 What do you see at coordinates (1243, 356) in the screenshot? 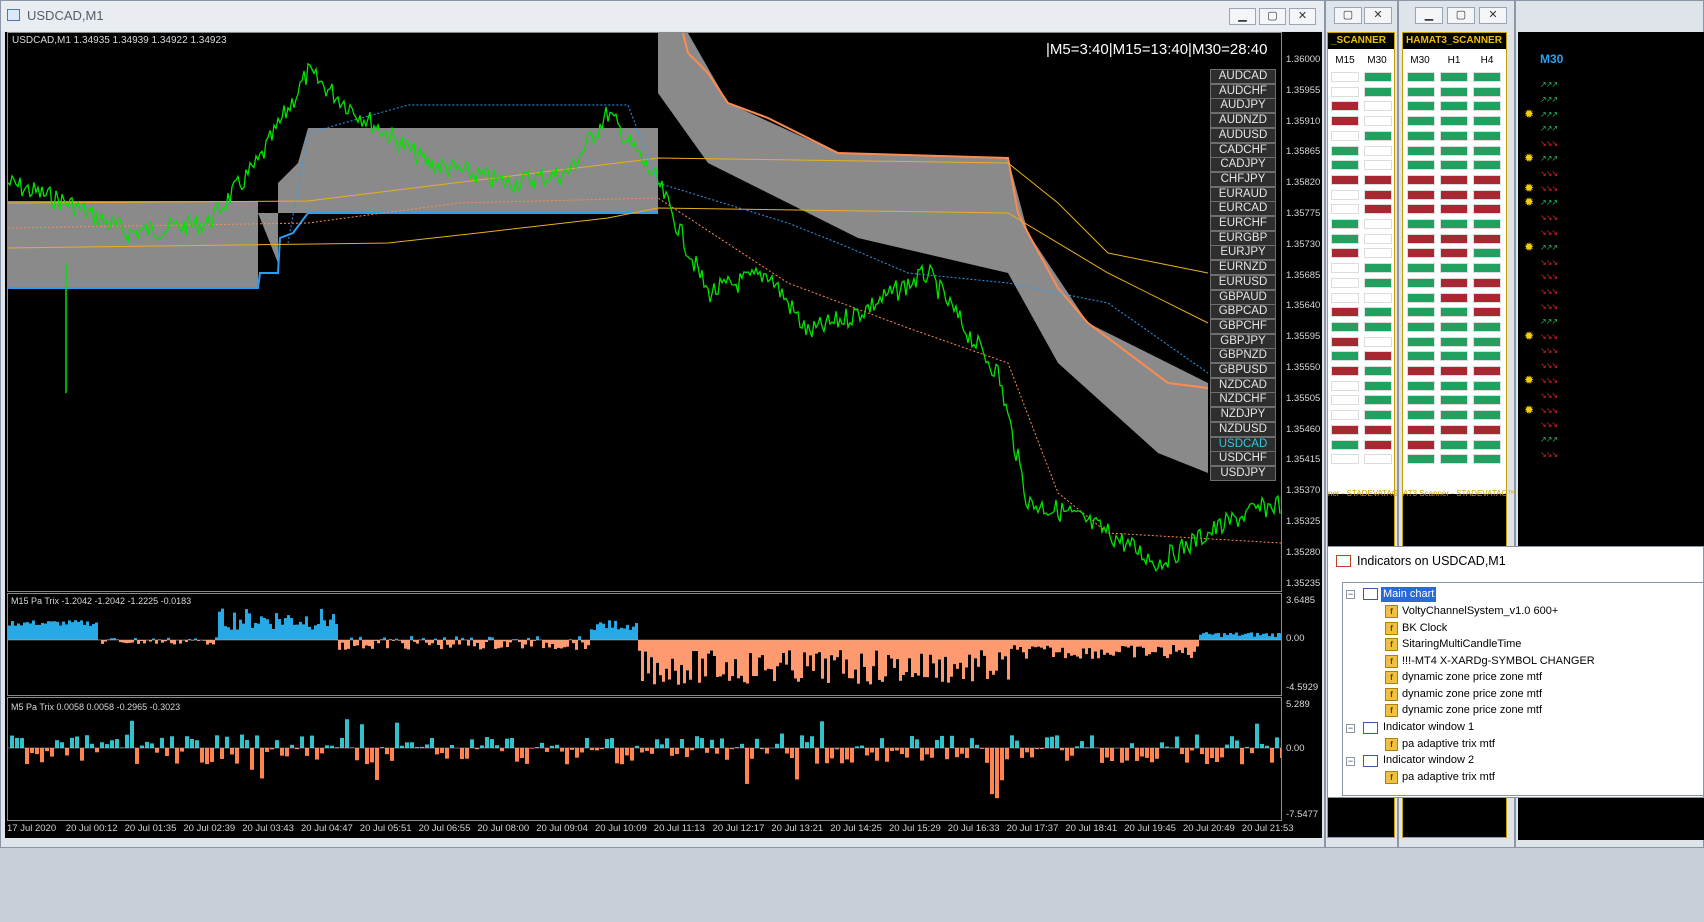
I see `symbol-button-gbpnzd: GBPNZD` at bounding box center [1243, 356].